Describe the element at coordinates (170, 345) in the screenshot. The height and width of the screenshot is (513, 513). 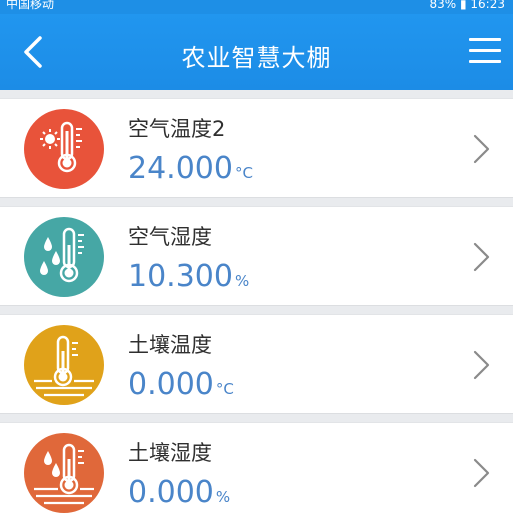
I see `sensor-label: 土壤温度` at that location.